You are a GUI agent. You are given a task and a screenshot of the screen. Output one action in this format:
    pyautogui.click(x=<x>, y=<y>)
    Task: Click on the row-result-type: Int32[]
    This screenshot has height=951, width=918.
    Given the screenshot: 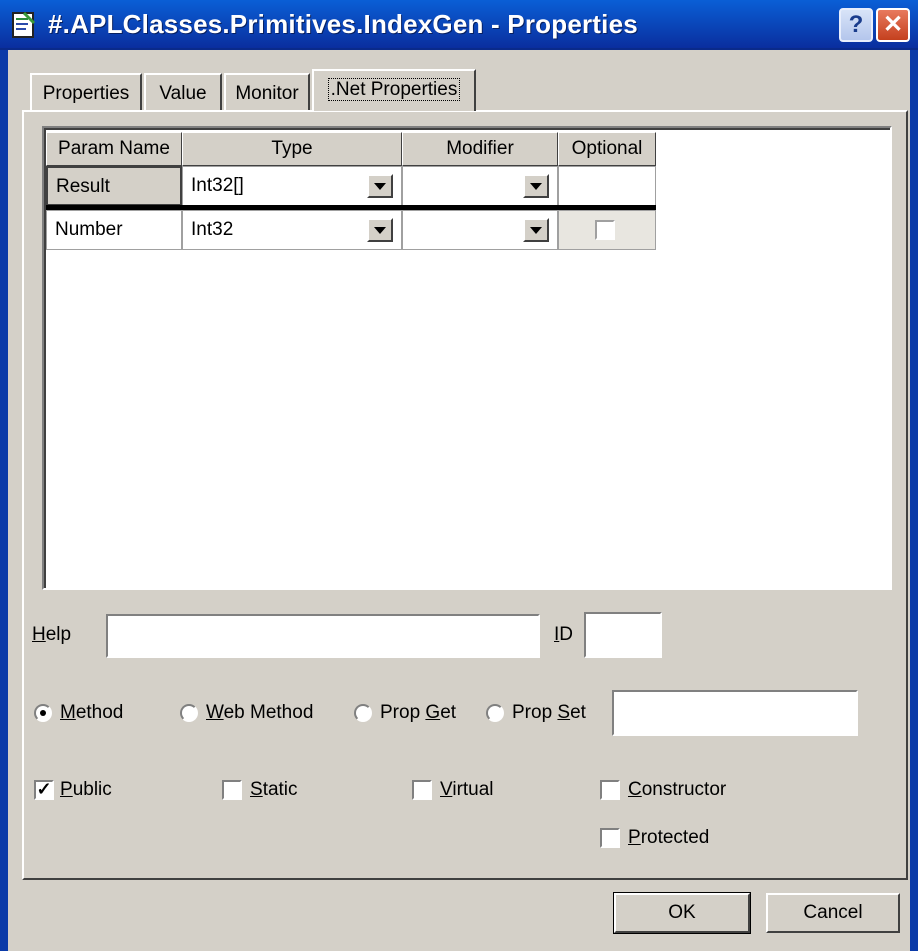 What is the action you would take?
    pyautogui.click(x=292, y=186)
    